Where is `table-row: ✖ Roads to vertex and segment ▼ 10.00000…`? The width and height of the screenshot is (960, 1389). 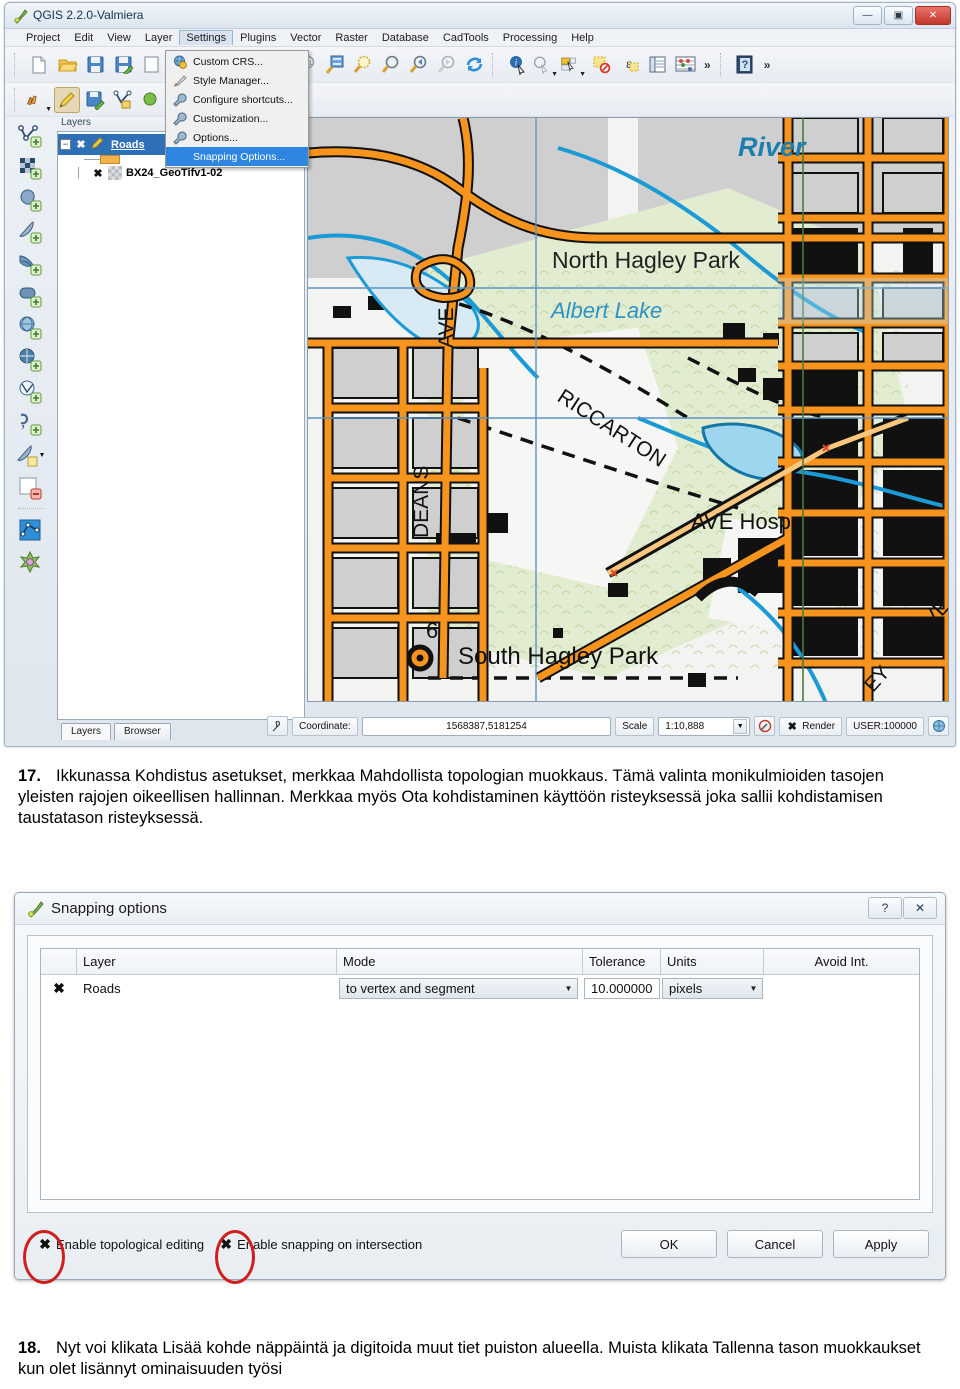 table-row: ✖ Roads to vertex and segment ▼ 10.00000… is located at coordinates (480, 988).